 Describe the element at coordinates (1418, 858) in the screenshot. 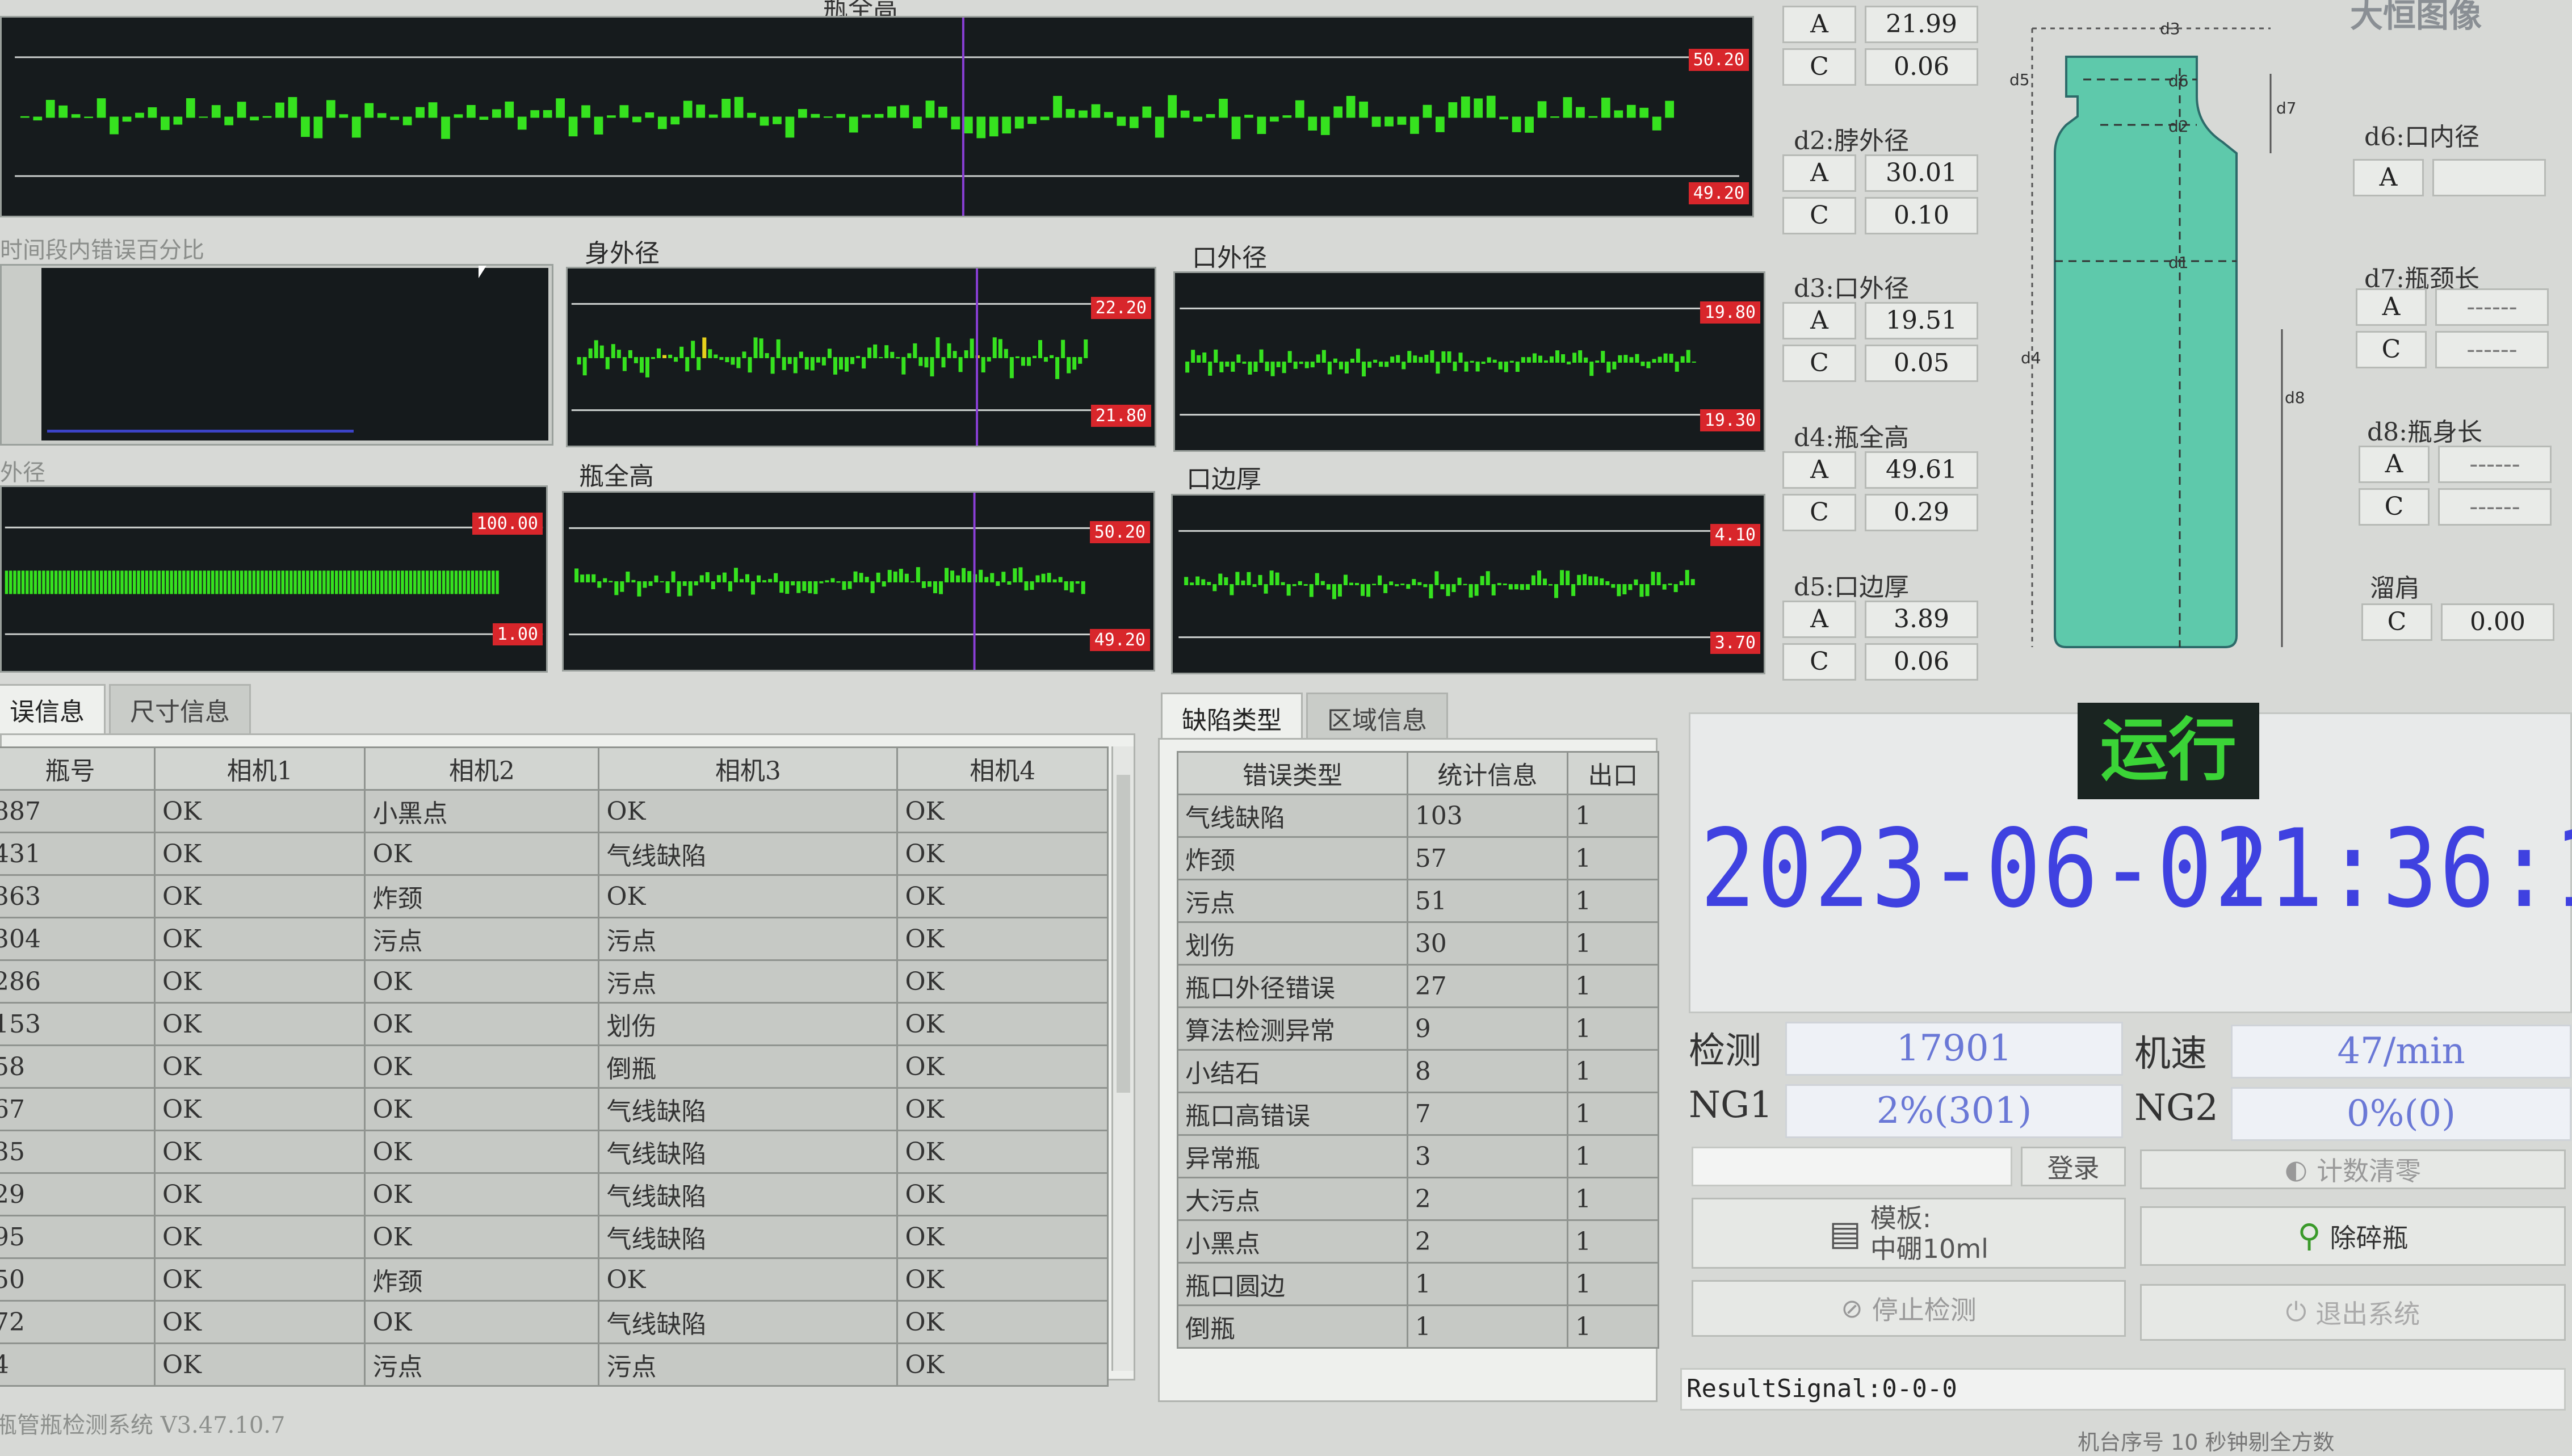

I see `table-row: 炸颈 57 1` at that location.